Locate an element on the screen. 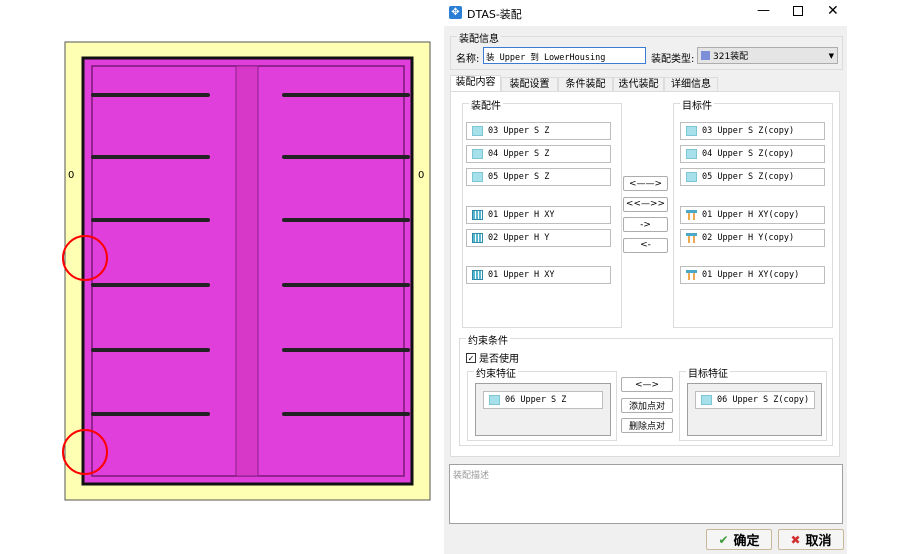 The image size is (911, 554). tab-0: 装配内容 is located at coordinates (475, 83).